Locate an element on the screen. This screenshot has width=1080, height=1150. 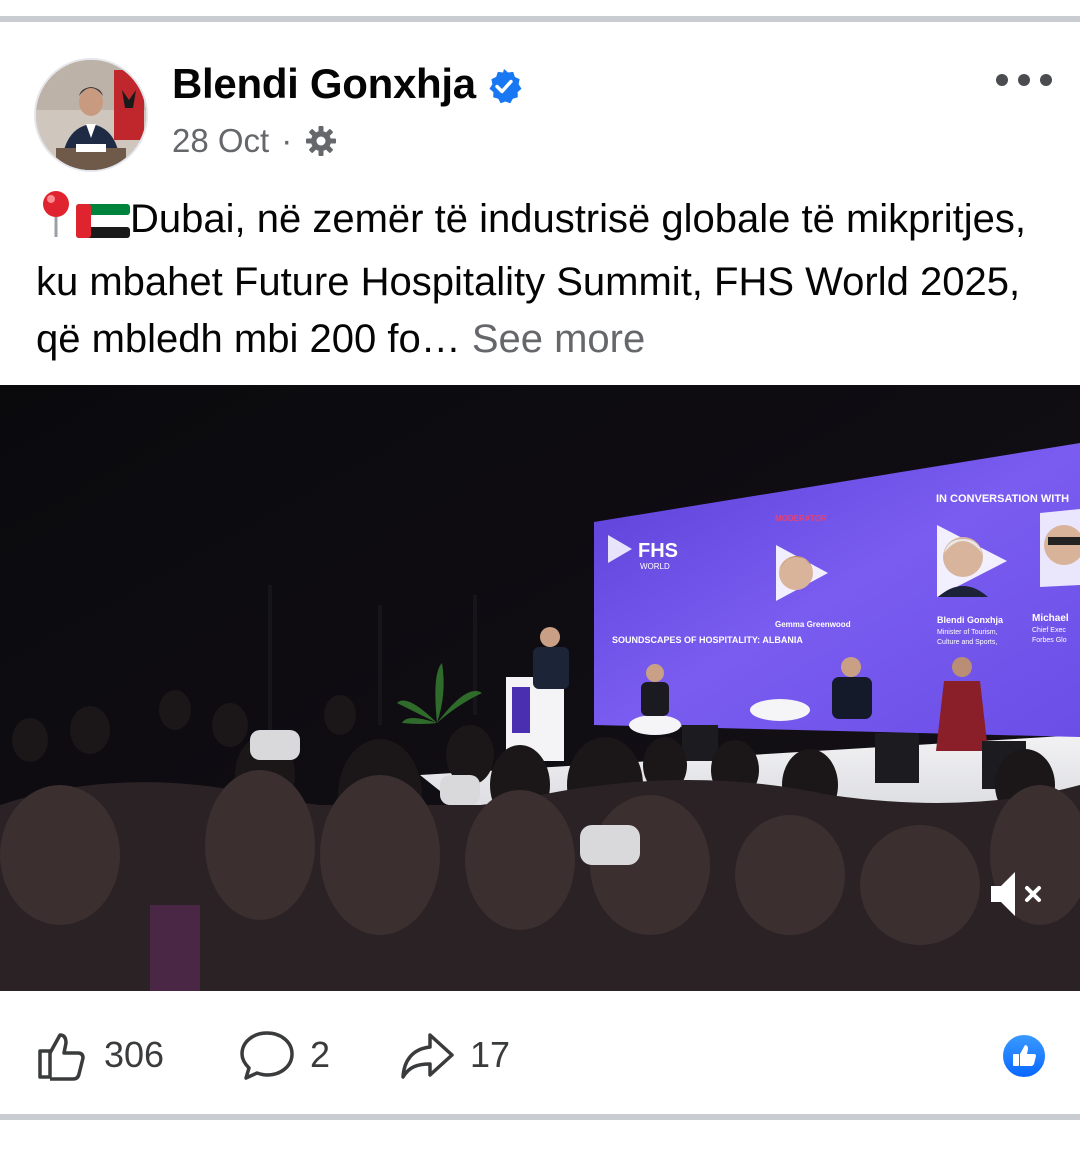
share-count: 17 is located at coordinates (490, 1054).